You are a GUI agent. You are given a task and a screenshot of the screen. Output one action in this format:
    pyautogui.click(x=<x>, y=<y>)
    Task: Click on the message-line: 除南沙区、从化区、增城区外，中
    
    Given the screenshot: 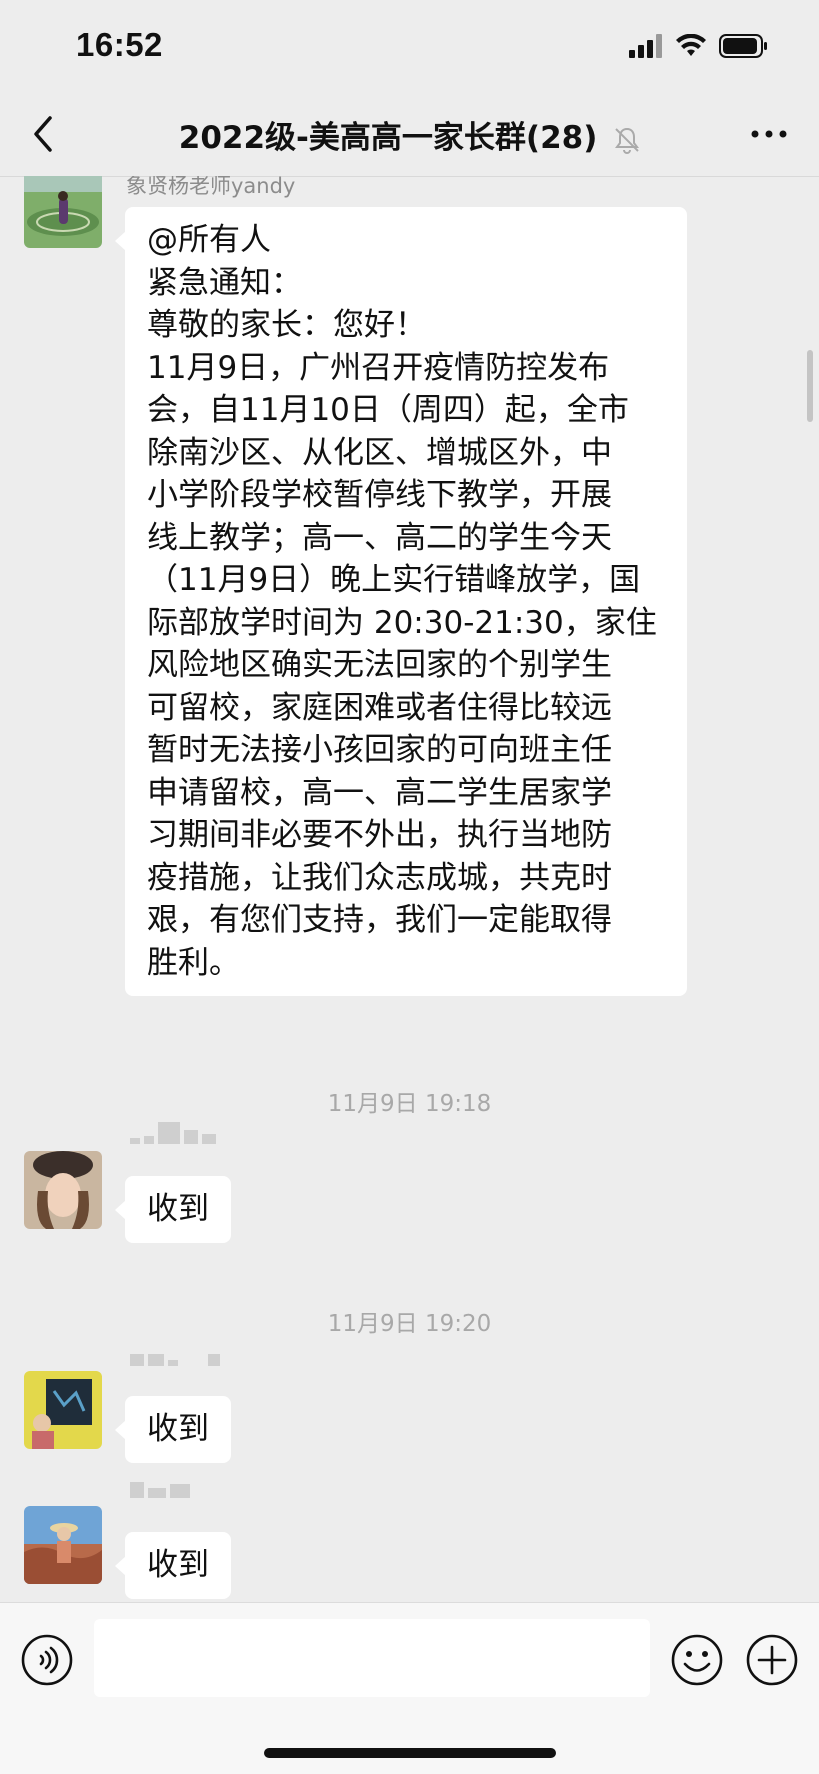 What is the action you would take?
    pyautogui.click(x=379, y=452)
    